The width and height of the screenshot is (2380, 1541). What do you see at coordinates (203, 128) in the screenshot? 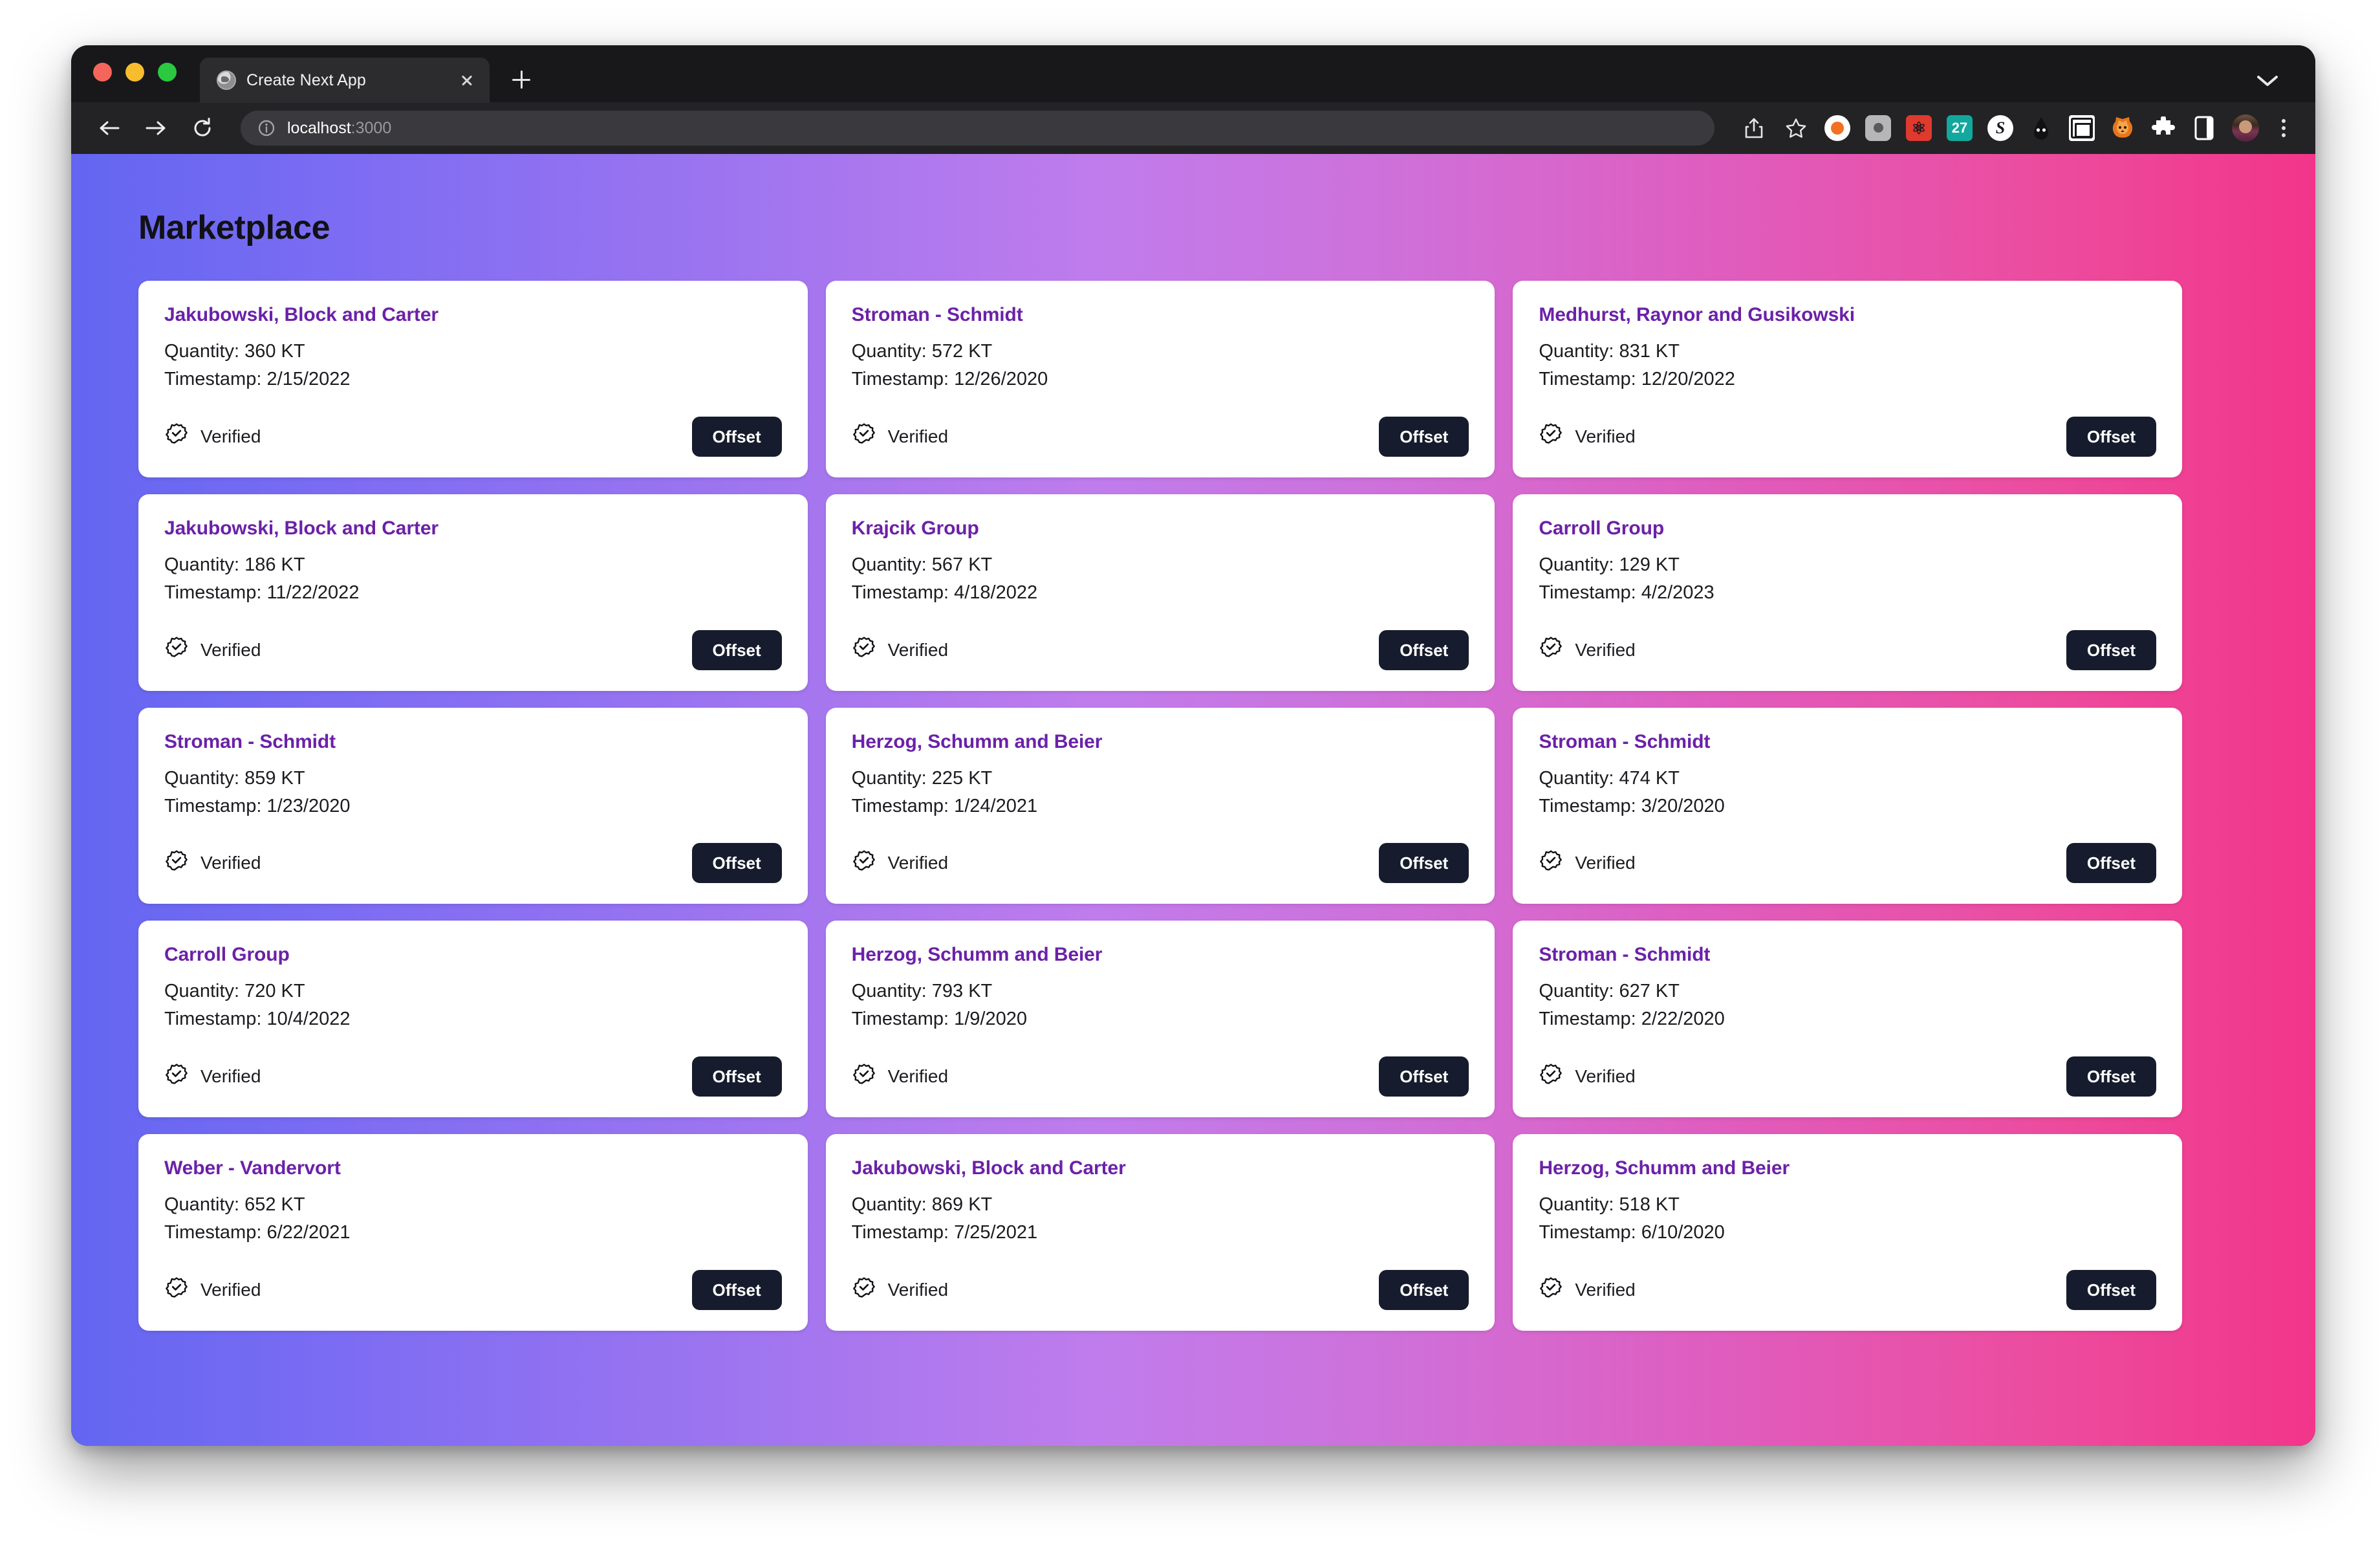
I see `reload-icon` at bounding box center [203, 128].